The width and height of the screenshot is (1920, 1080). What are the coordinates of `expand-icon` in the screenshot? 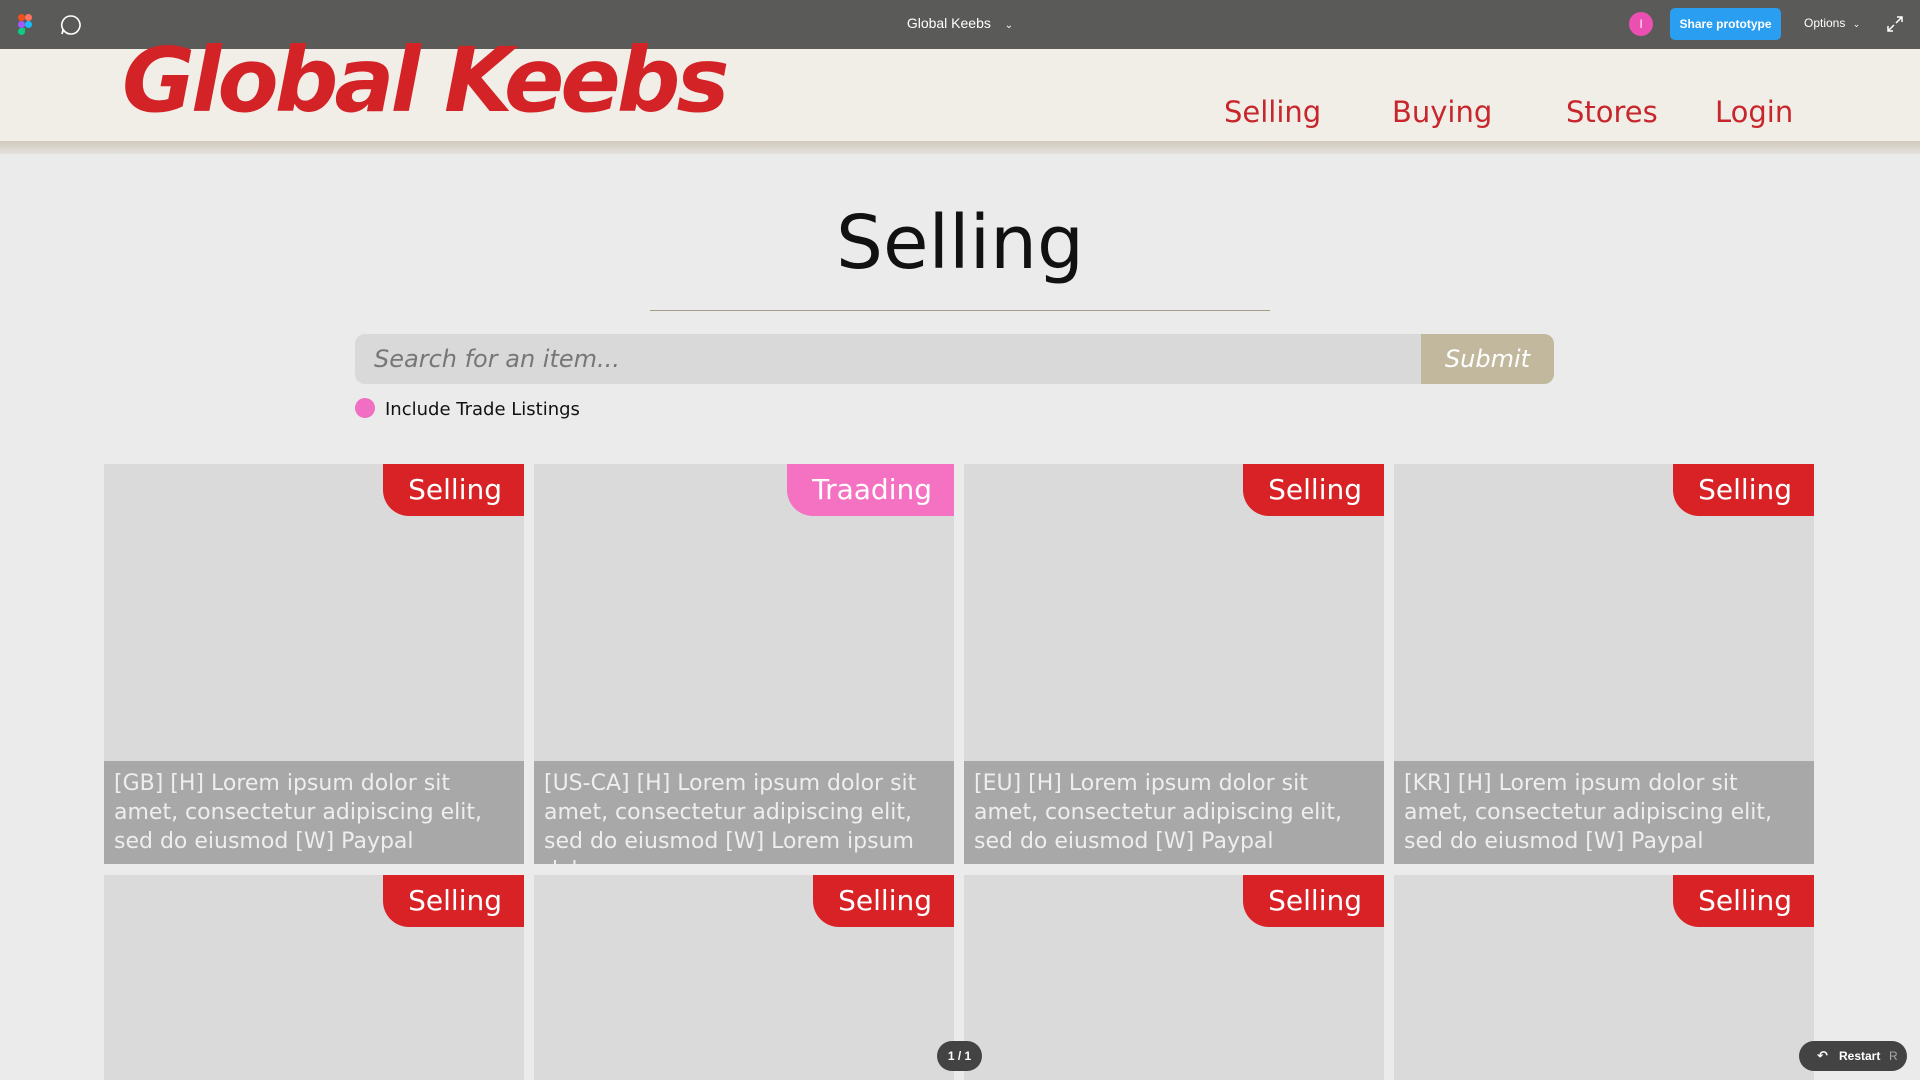 It's located at (1895, 24).